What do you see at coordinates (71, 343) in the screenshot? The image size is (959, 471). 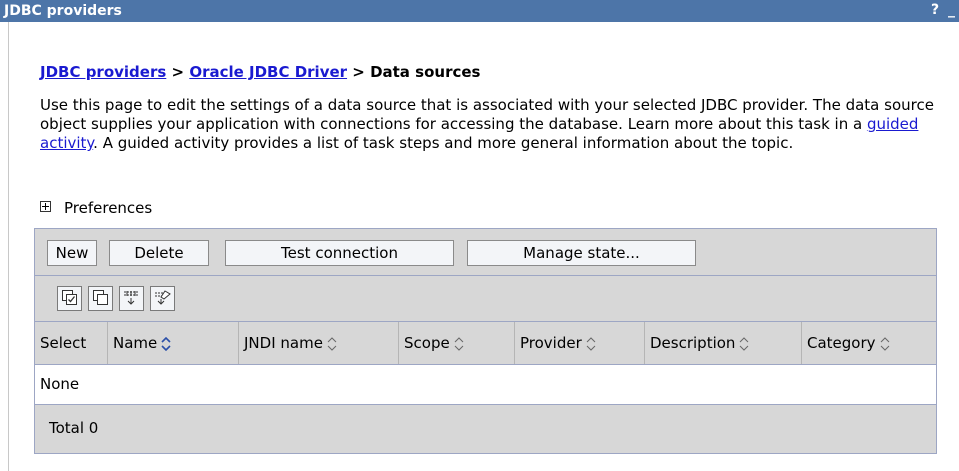 I see `column-header-select: Select` at bounding box center [71, 343].